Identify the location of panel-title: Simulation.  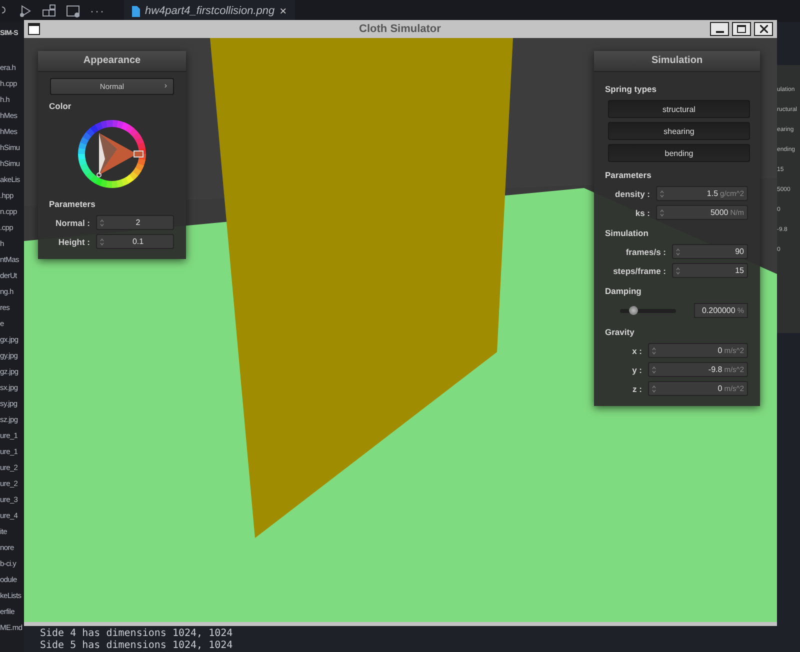
(677, 61).